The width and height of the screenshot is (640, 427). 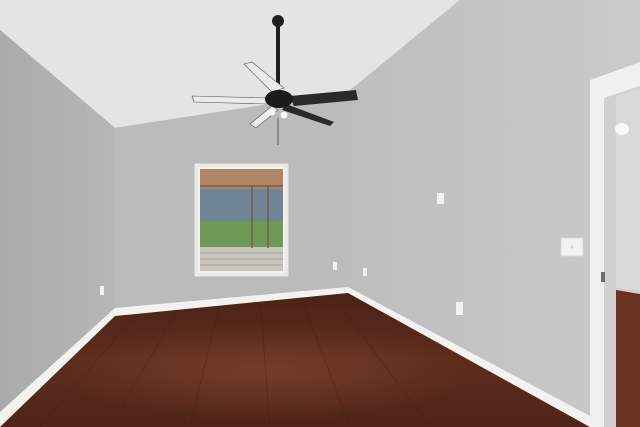 I want to click on wall-sconce-icon, so click(x=622, y=129).